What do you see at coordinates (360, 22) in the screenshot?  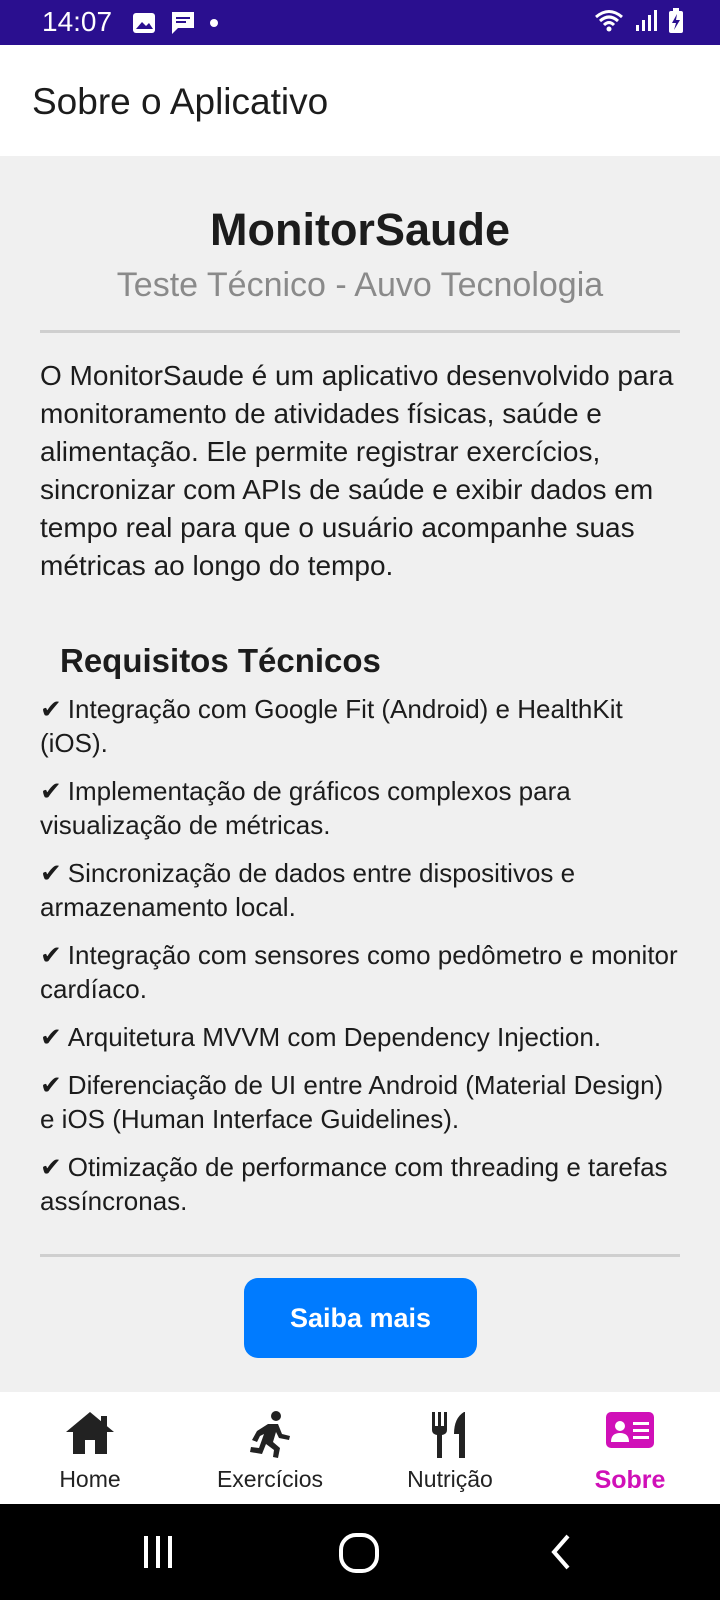 I see `status-bar: 14:07` at bounding box center [360, 22].